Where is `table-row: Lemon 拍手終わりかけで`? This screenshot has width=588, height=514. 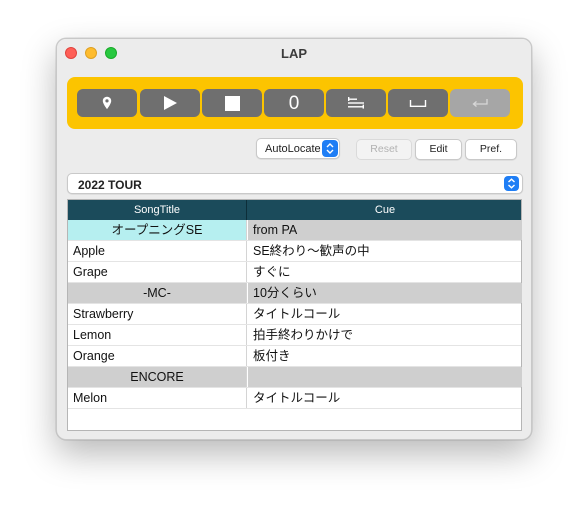
table-row: Lemon 拍手終わりかけで is located at coordinates (294, 335).